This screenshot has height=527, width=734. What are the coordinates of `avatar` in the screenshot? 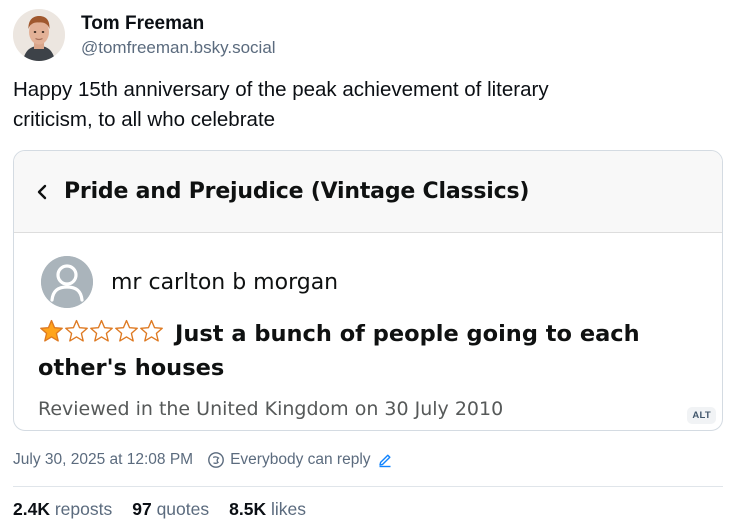 It's located at (39, 35).